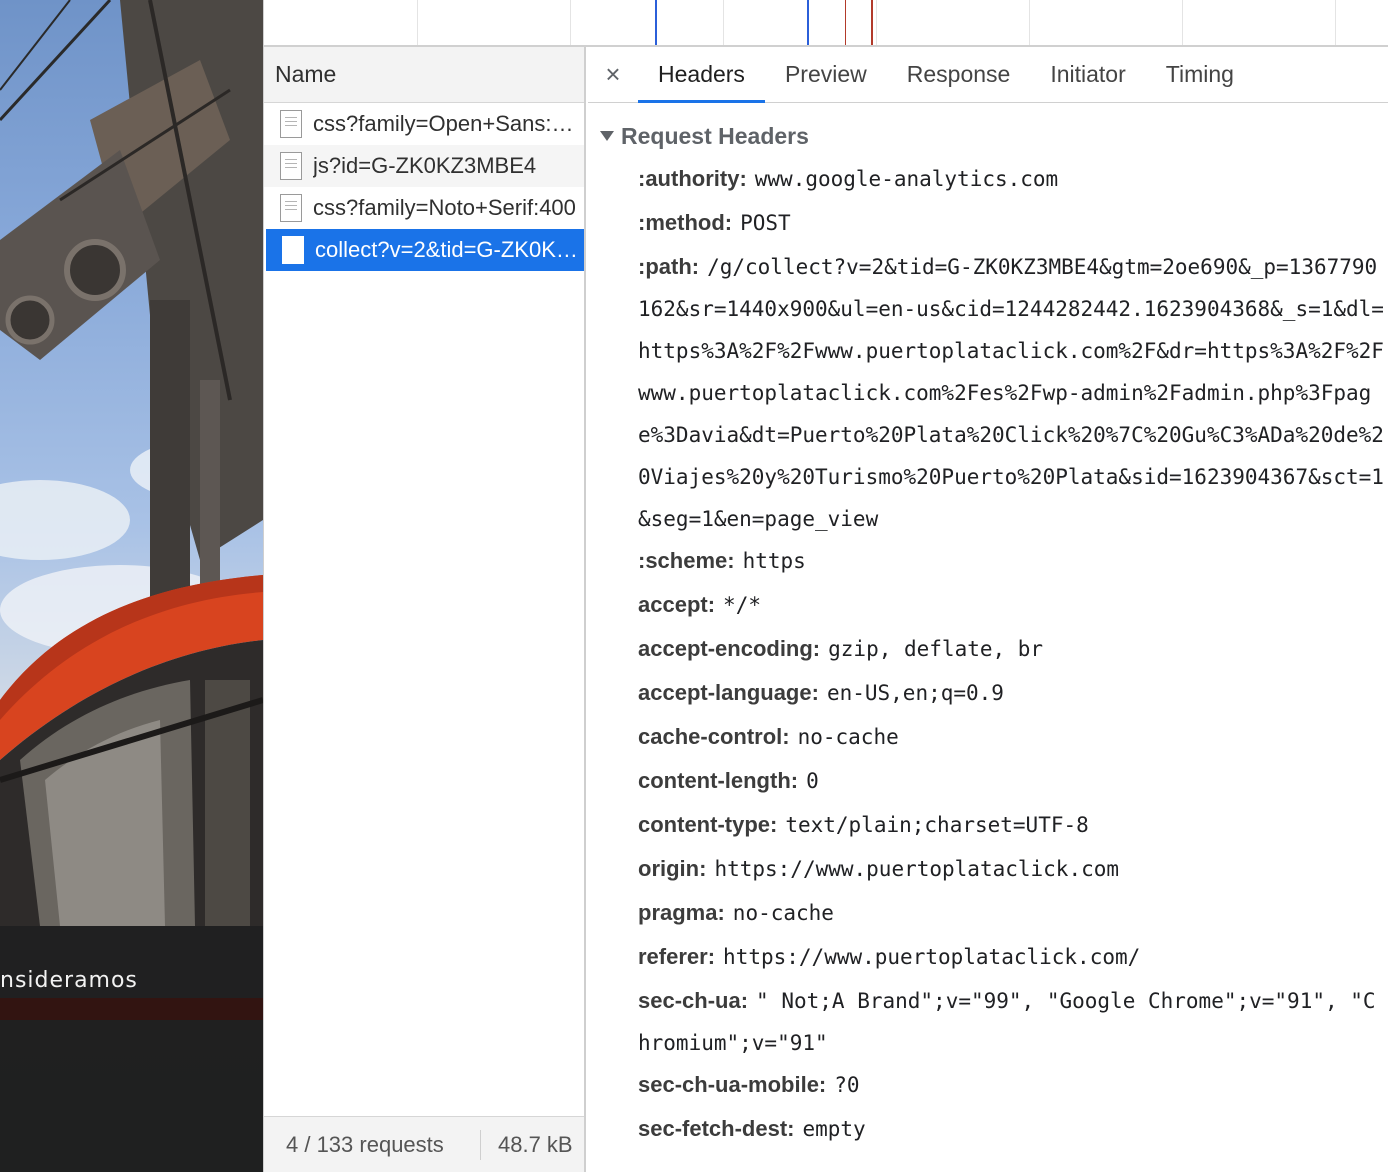  I want to click on status-separator, so click(480, 1144).